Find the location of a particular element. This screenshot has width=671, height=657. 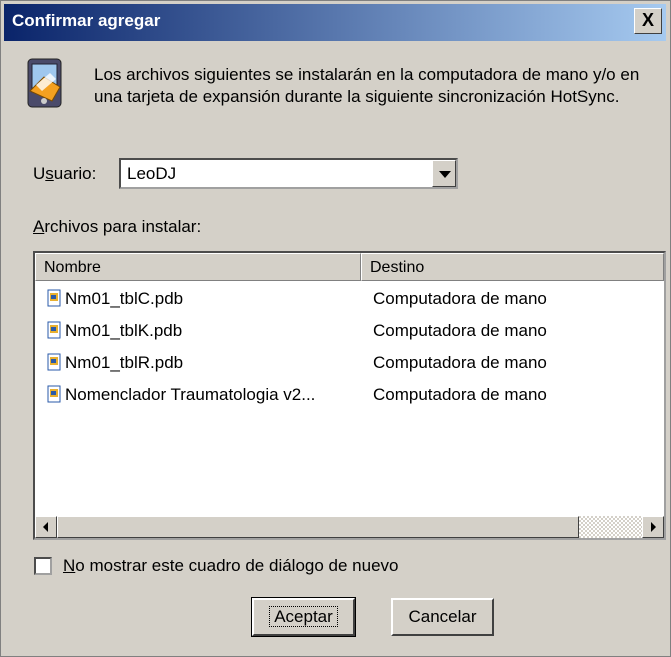

scroll-left-button is located at coordinates (46, 527).